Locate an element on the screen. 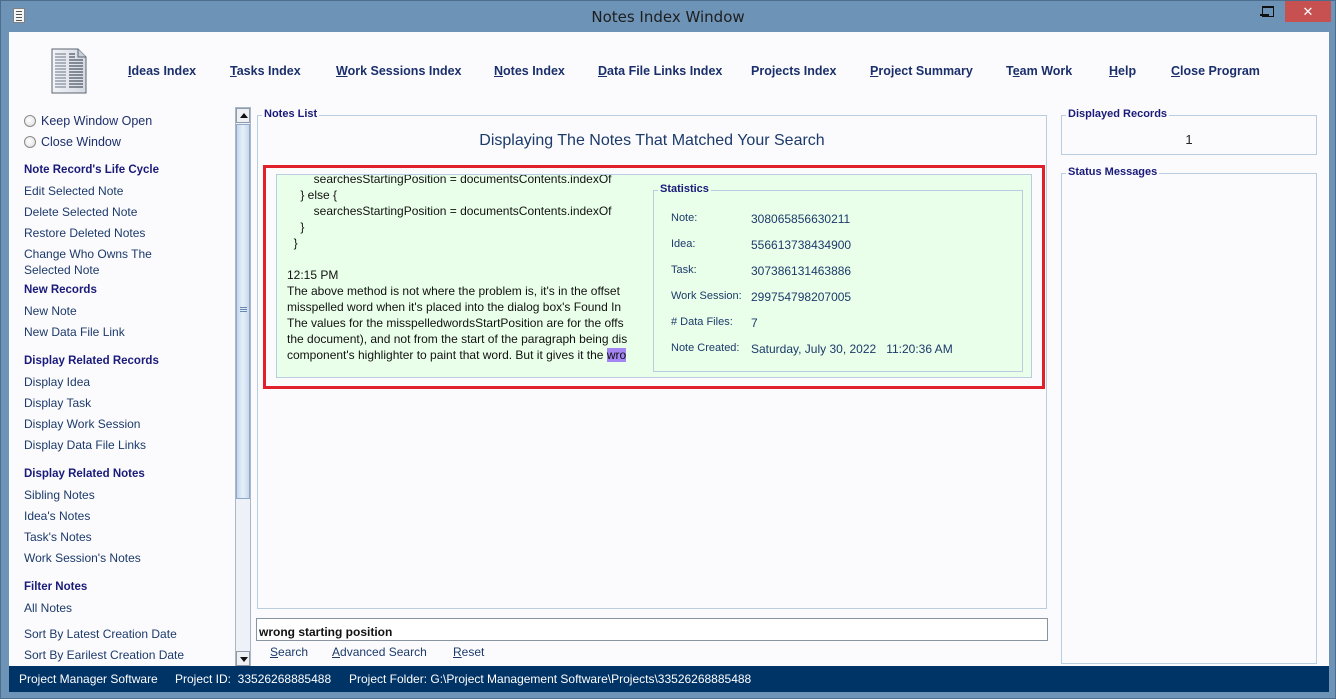 Image resolution: width=1336 pixels, height=699 pixels. nav-help: Help is located at coordinates (1122, 71).